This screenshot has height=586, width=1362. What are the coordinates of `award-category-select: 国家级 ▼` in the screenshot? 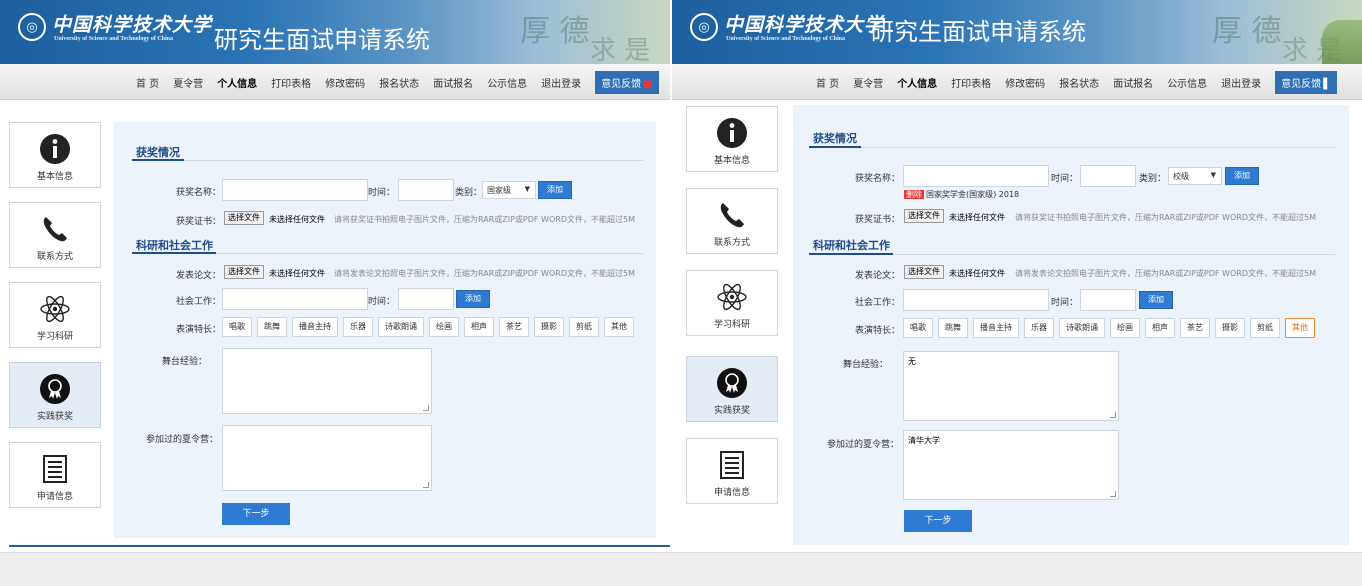 It's located at (509, 190).